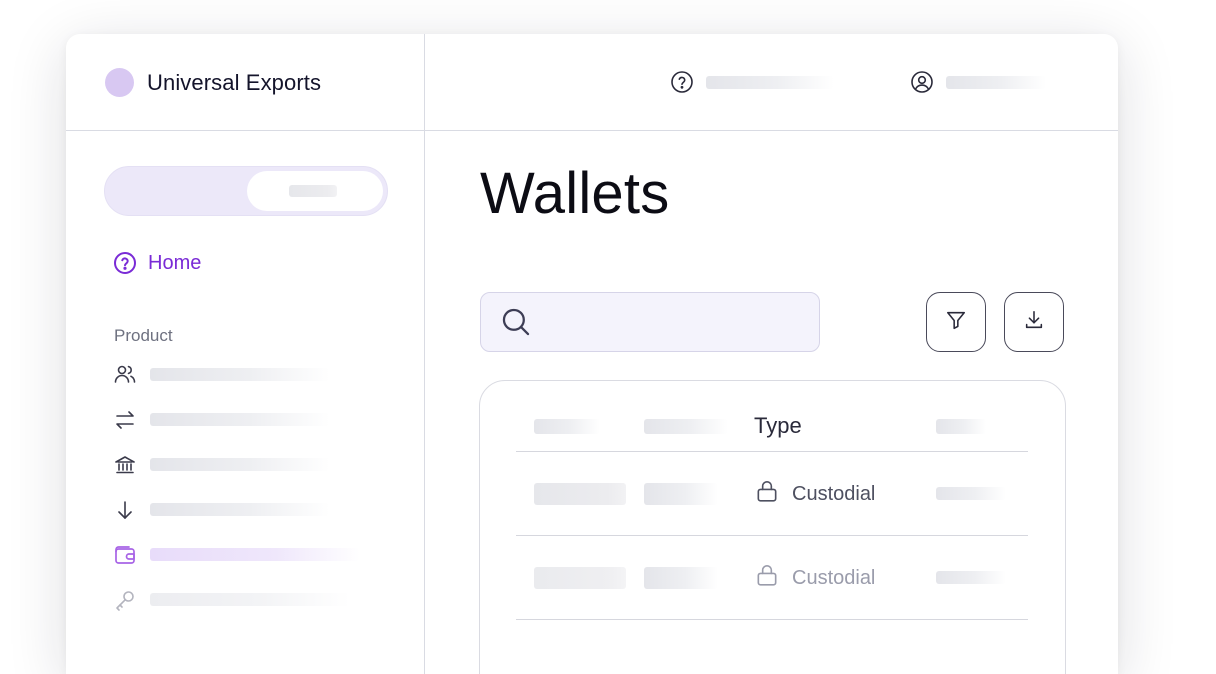  I want to click on toggle-knob, so click(315, 191).